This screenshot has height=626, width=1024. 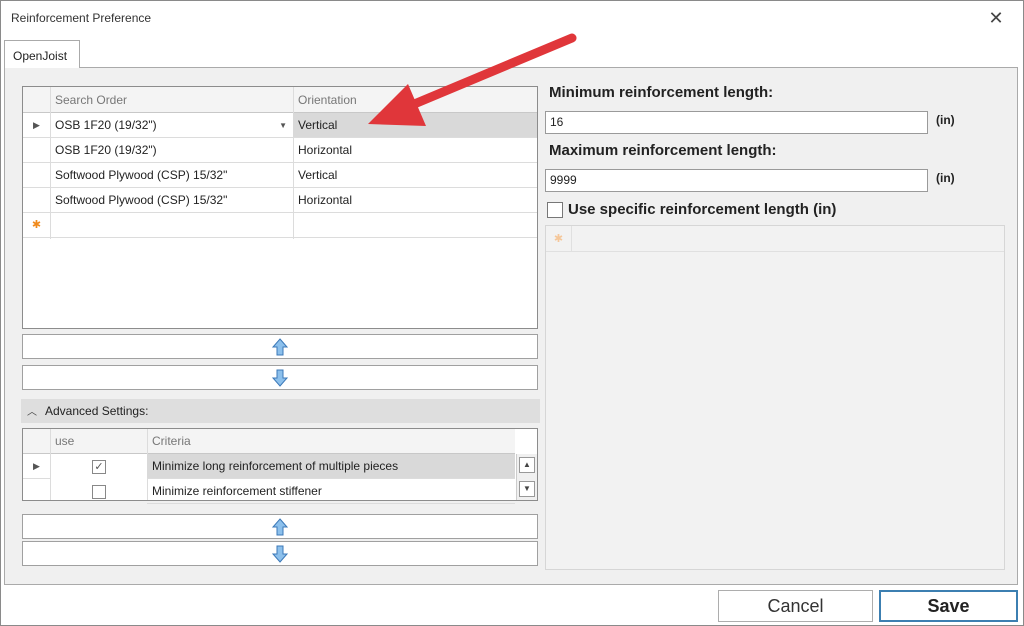 What do you see at coordinates (555, 210) in the screenshot?
I see `use-specific-length-checkbox` at bounding box center [555, 210].